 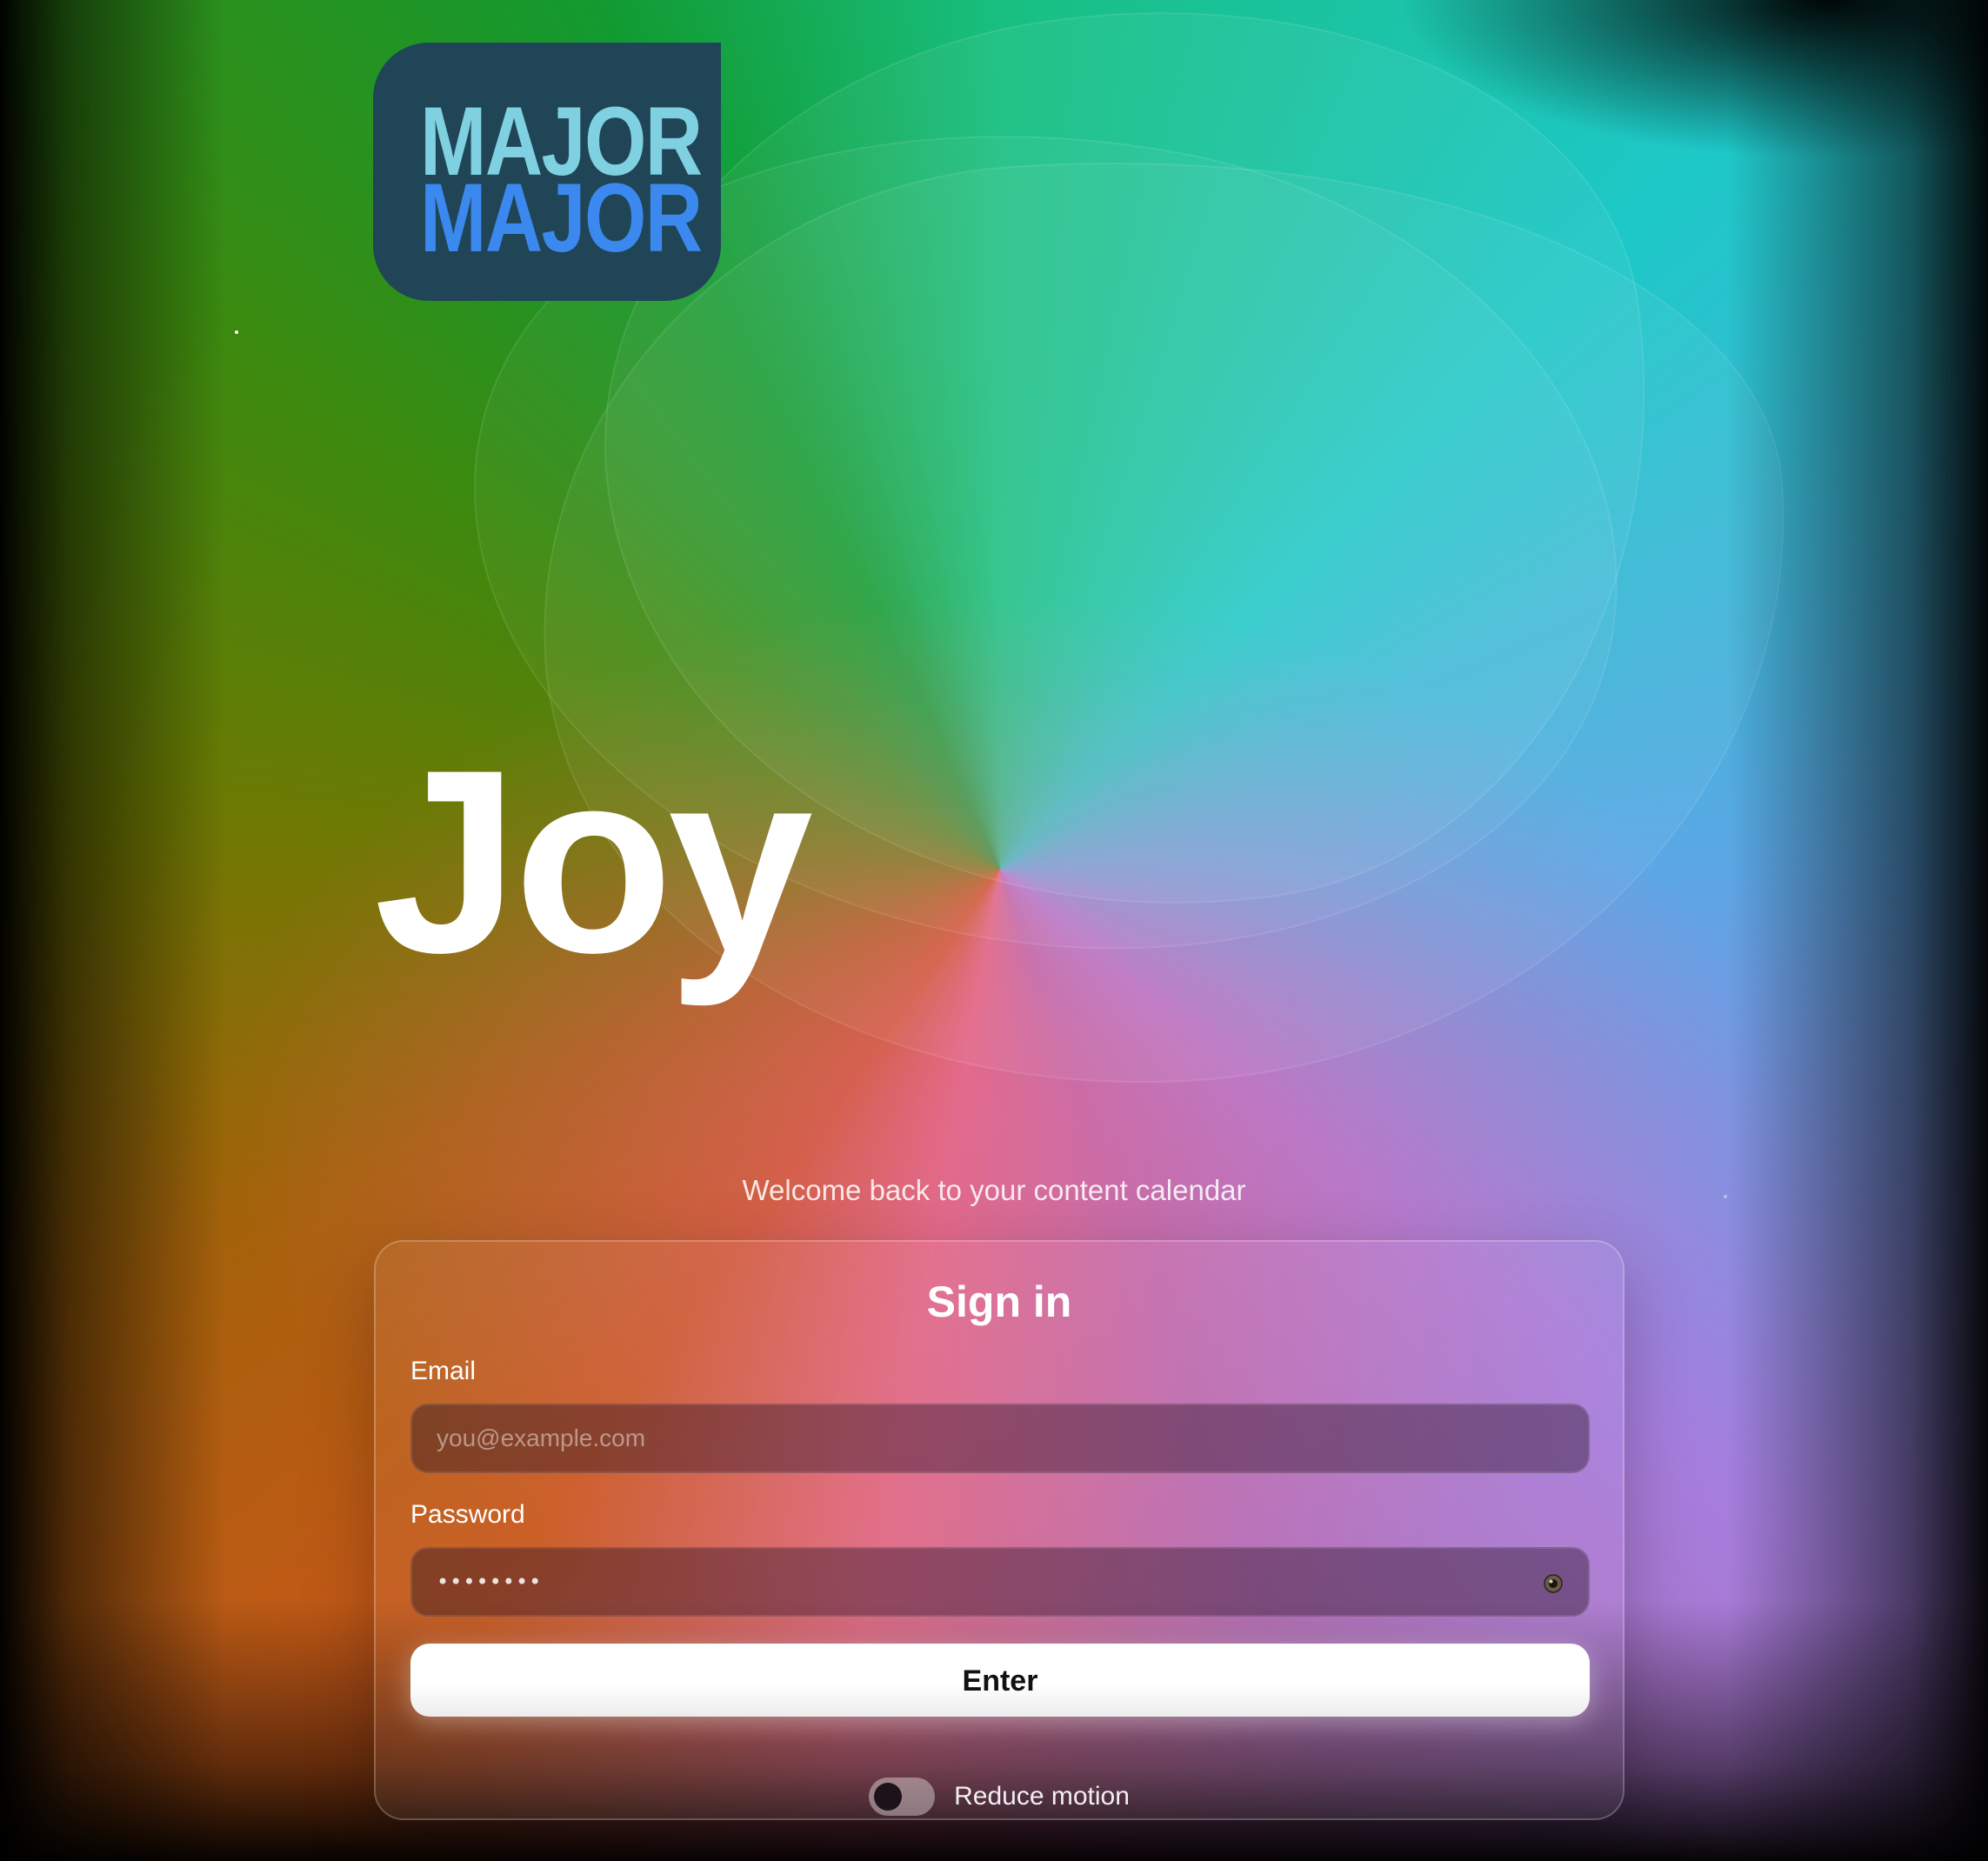 I want to click on eye-icon-graphic, so click(x=1553, y=1583).